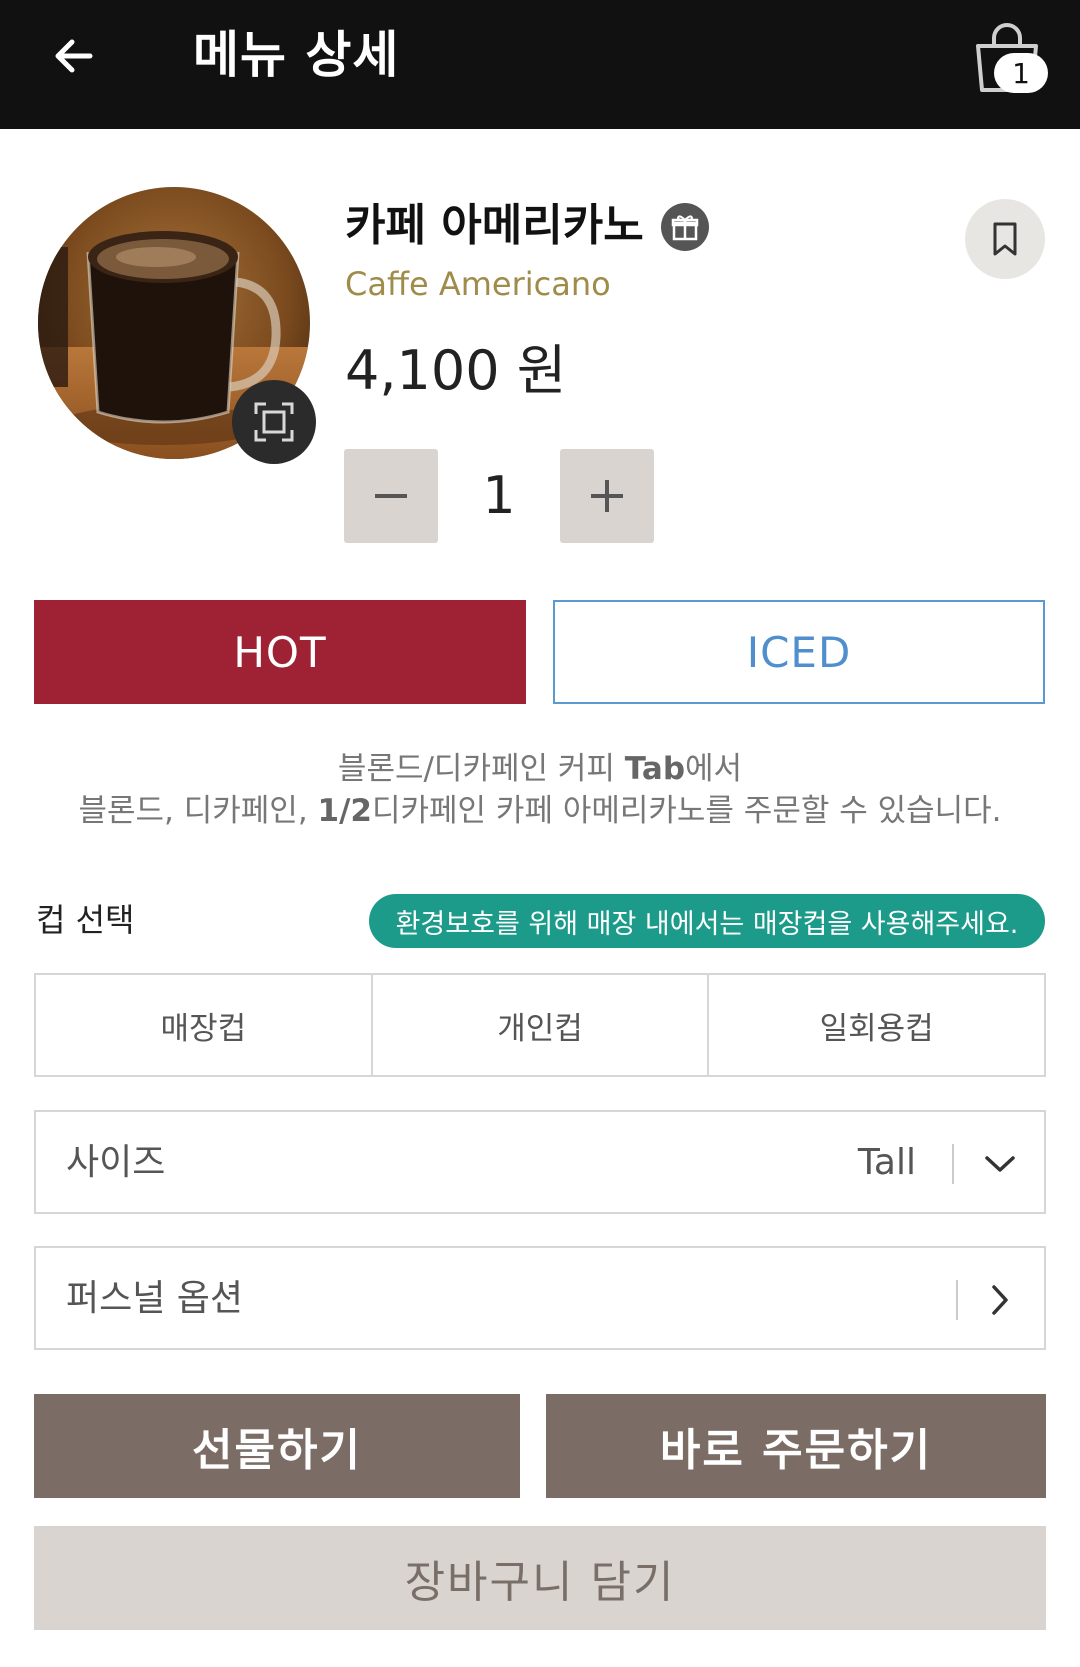 This screenshot has width=1080, height=1667. I want to click on cup-option-store: 매장컵, so click(203, 1025).